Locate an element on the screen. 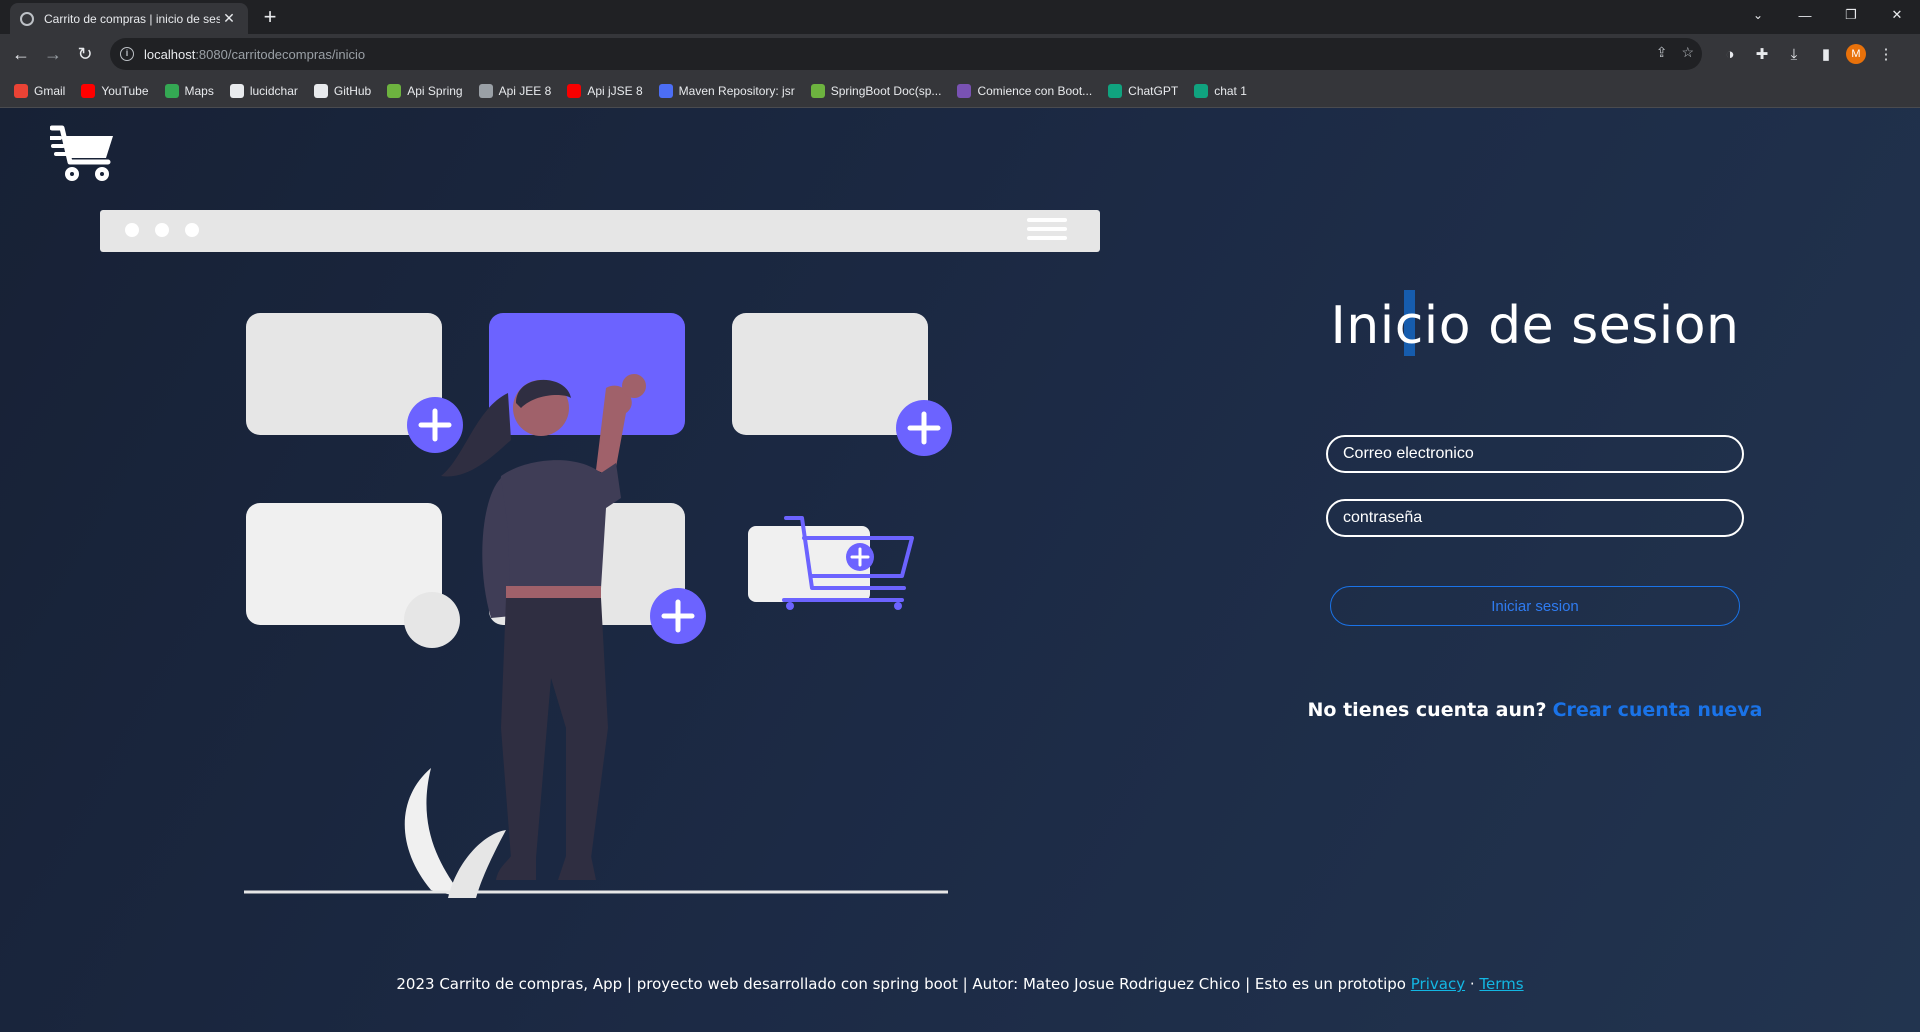 This screenshot has width=1920, height=1032. bookmark-label: GitHub is located at coordinates (352, 90).